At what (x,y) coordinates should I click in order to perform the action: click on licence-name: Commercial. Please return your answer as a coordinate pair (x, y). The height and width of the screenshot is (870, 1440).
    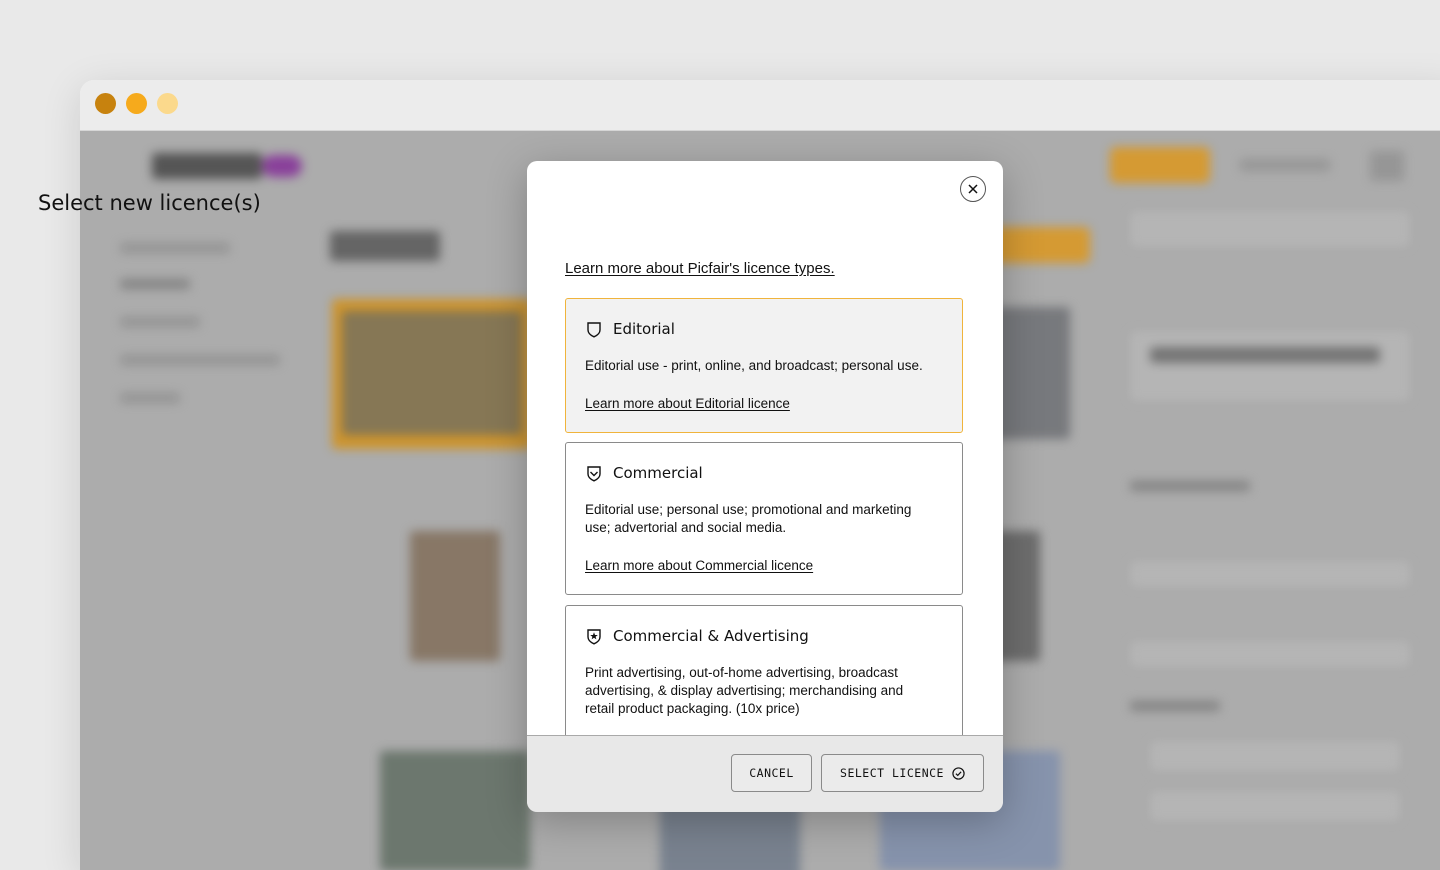
    Looking at the image, I should click on (658, 473).